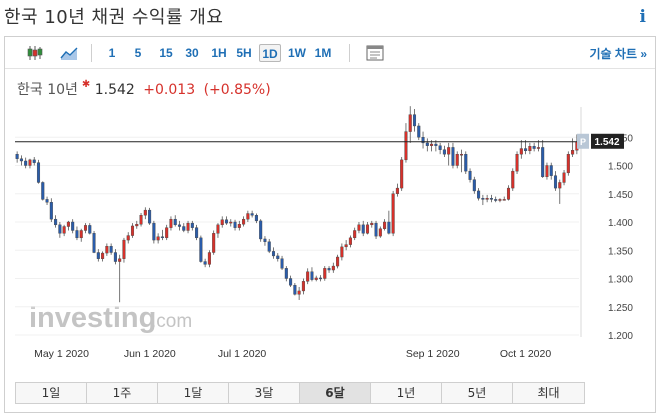 The image size is (660, 417). What do you see at coordinates (335, 393) in the screenshot?
I see `range-6m: 6달` at bounding box center [335, 393].